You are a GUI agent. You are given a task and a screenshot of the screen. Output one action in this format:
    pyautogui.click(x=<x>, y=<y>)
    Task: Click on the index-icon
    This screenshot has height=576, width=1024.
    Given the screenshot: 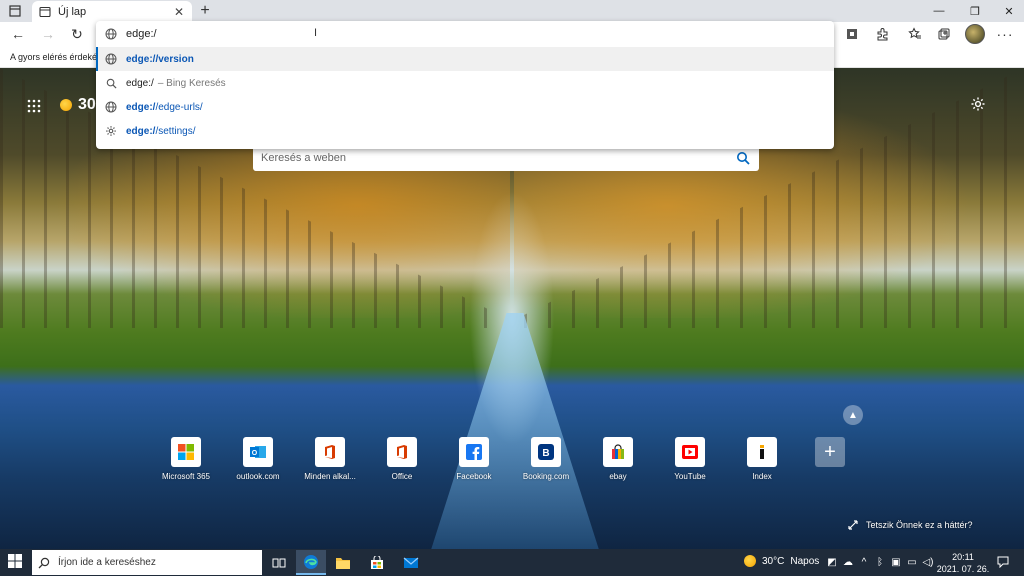 What is the action you would take?
    pyautogui.click(x=762, y=452)
    